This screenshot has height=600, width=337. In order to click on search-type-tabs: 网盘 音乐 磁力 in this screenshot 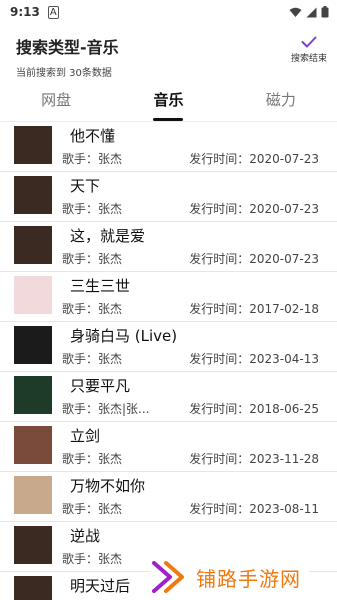, I will do `click(168, 100)`.